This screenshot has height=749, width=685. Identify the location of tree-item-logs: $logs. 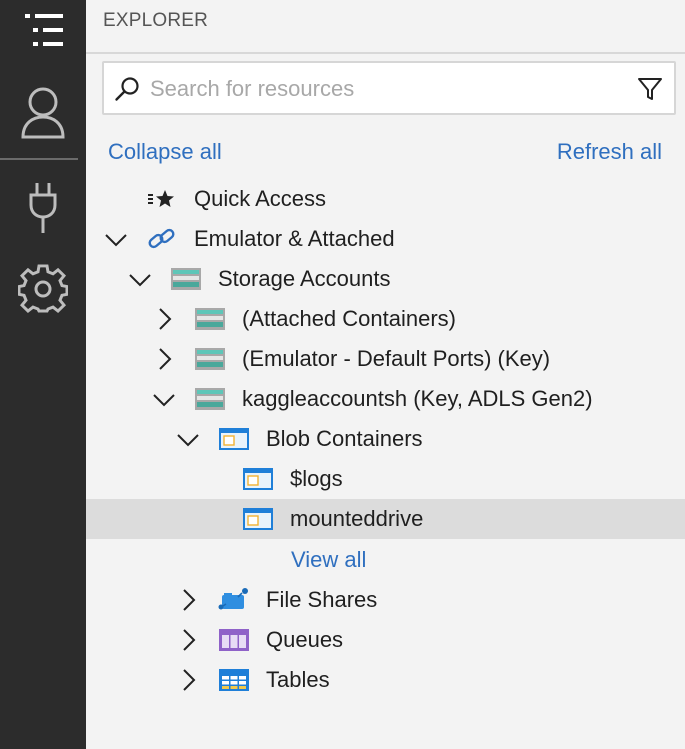
(385, 479).